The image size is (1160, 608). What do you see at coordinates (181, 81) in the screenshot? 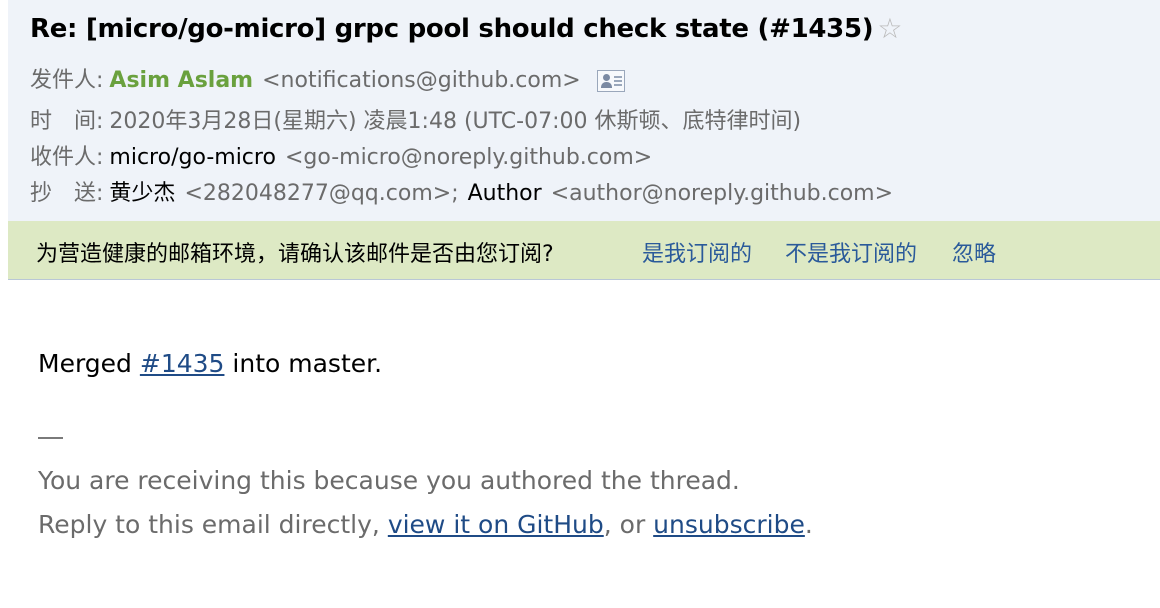
I see `sender-name: Asim Aslam` at bounding box center [181, 81].